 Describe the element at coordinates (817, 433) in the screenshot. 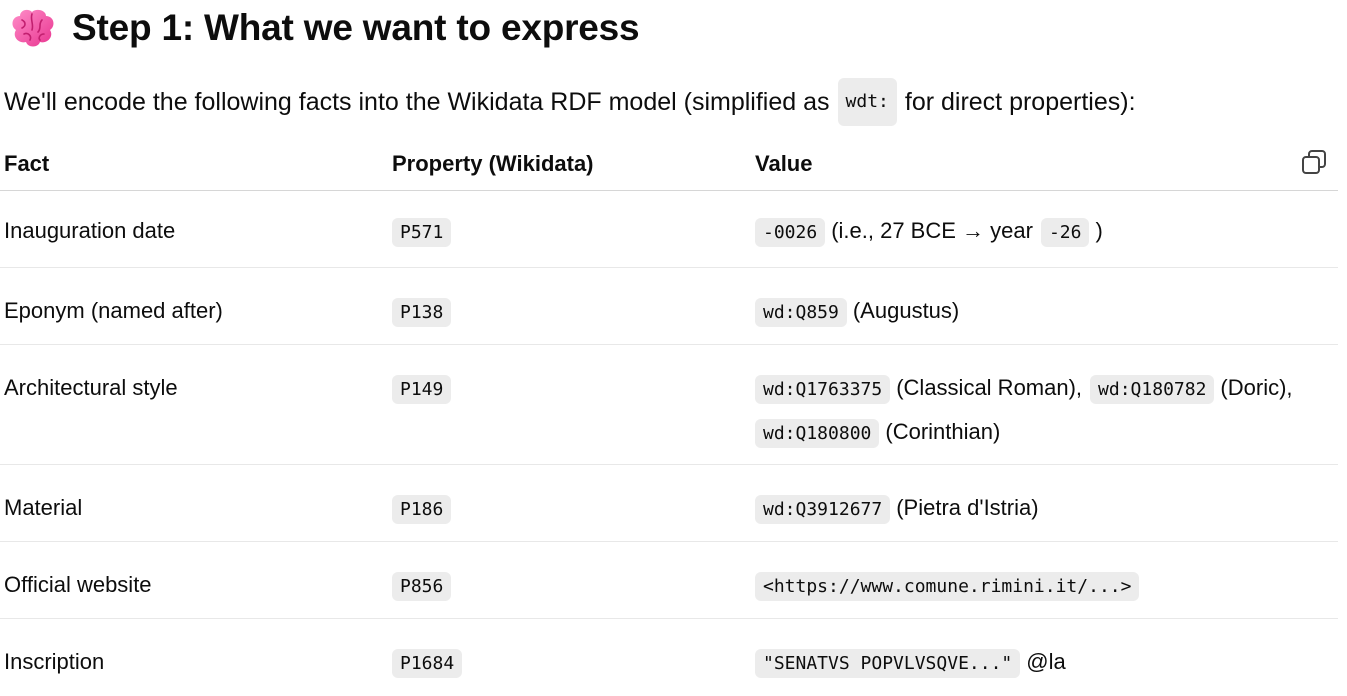

I see `value-code: wd:Q180800` at that location.